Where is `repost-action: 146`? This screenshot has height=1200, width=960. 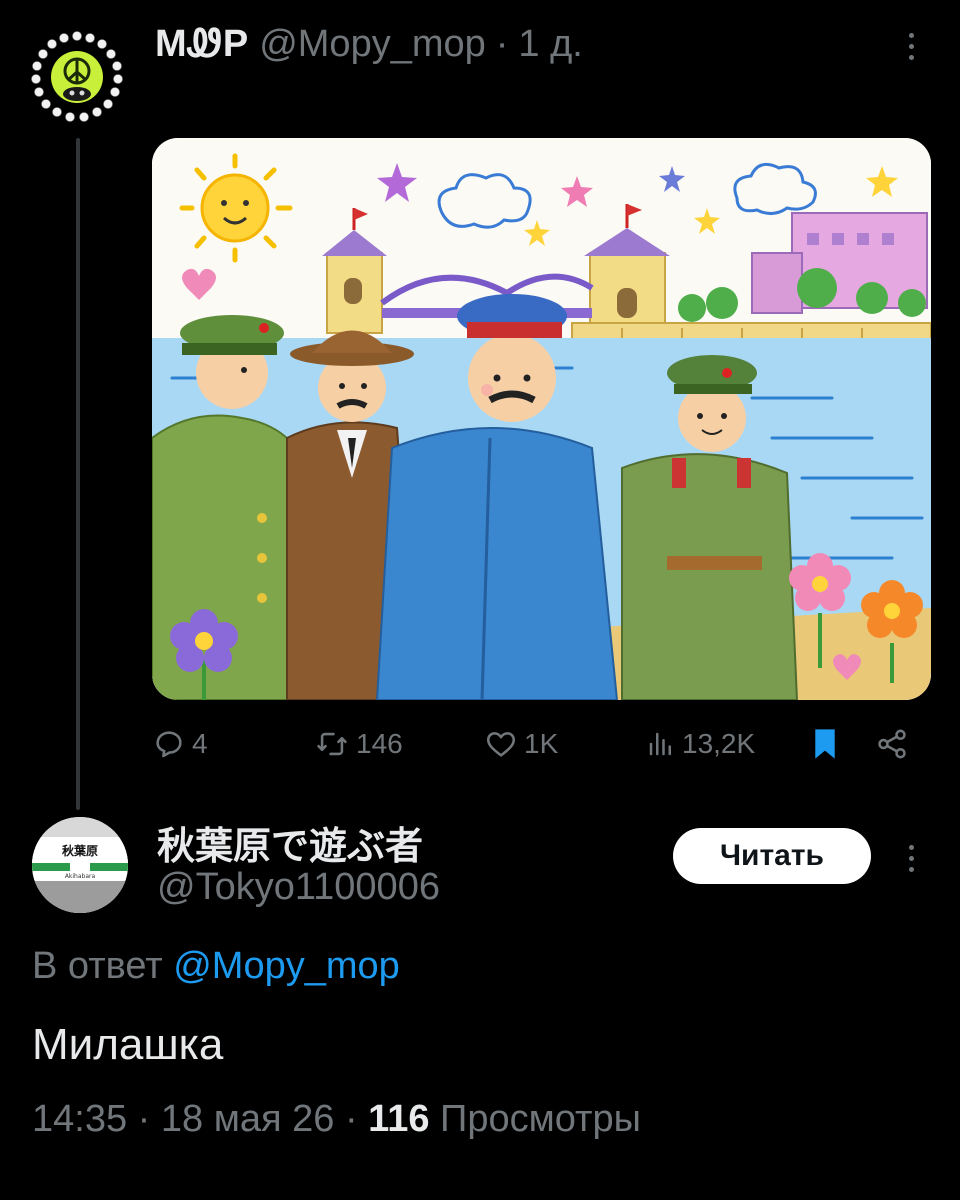 repost-action: 146 is located at coordinates (358, 744).